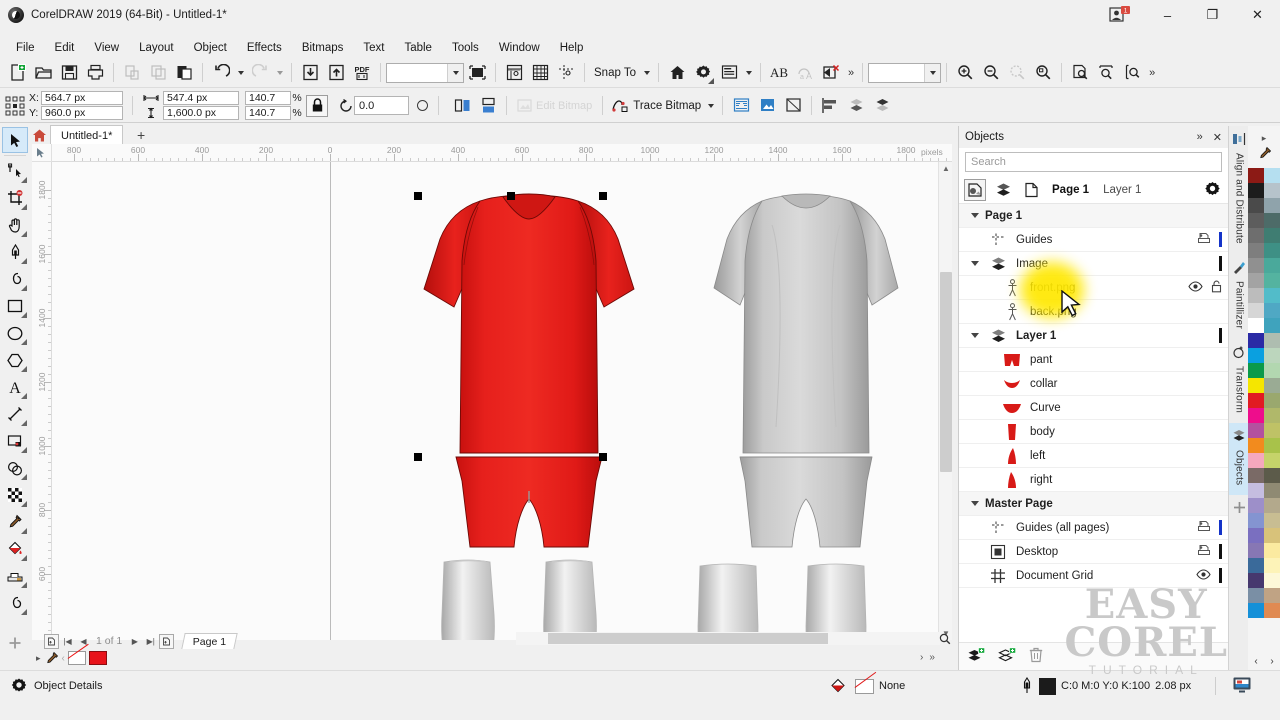 This screenshot has height=720, width=1280. What do you see at coordinates (317, 105) in the screenshot?
I see `lock-ratio-button` at bounding box center [317, 105].